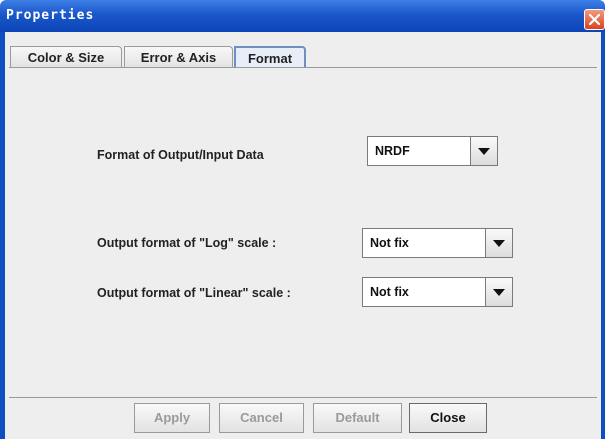 Image resolution: width=605 pixels, height=439 pixels. I want to click on log-scale-select: Not fix, so click(437, 243).